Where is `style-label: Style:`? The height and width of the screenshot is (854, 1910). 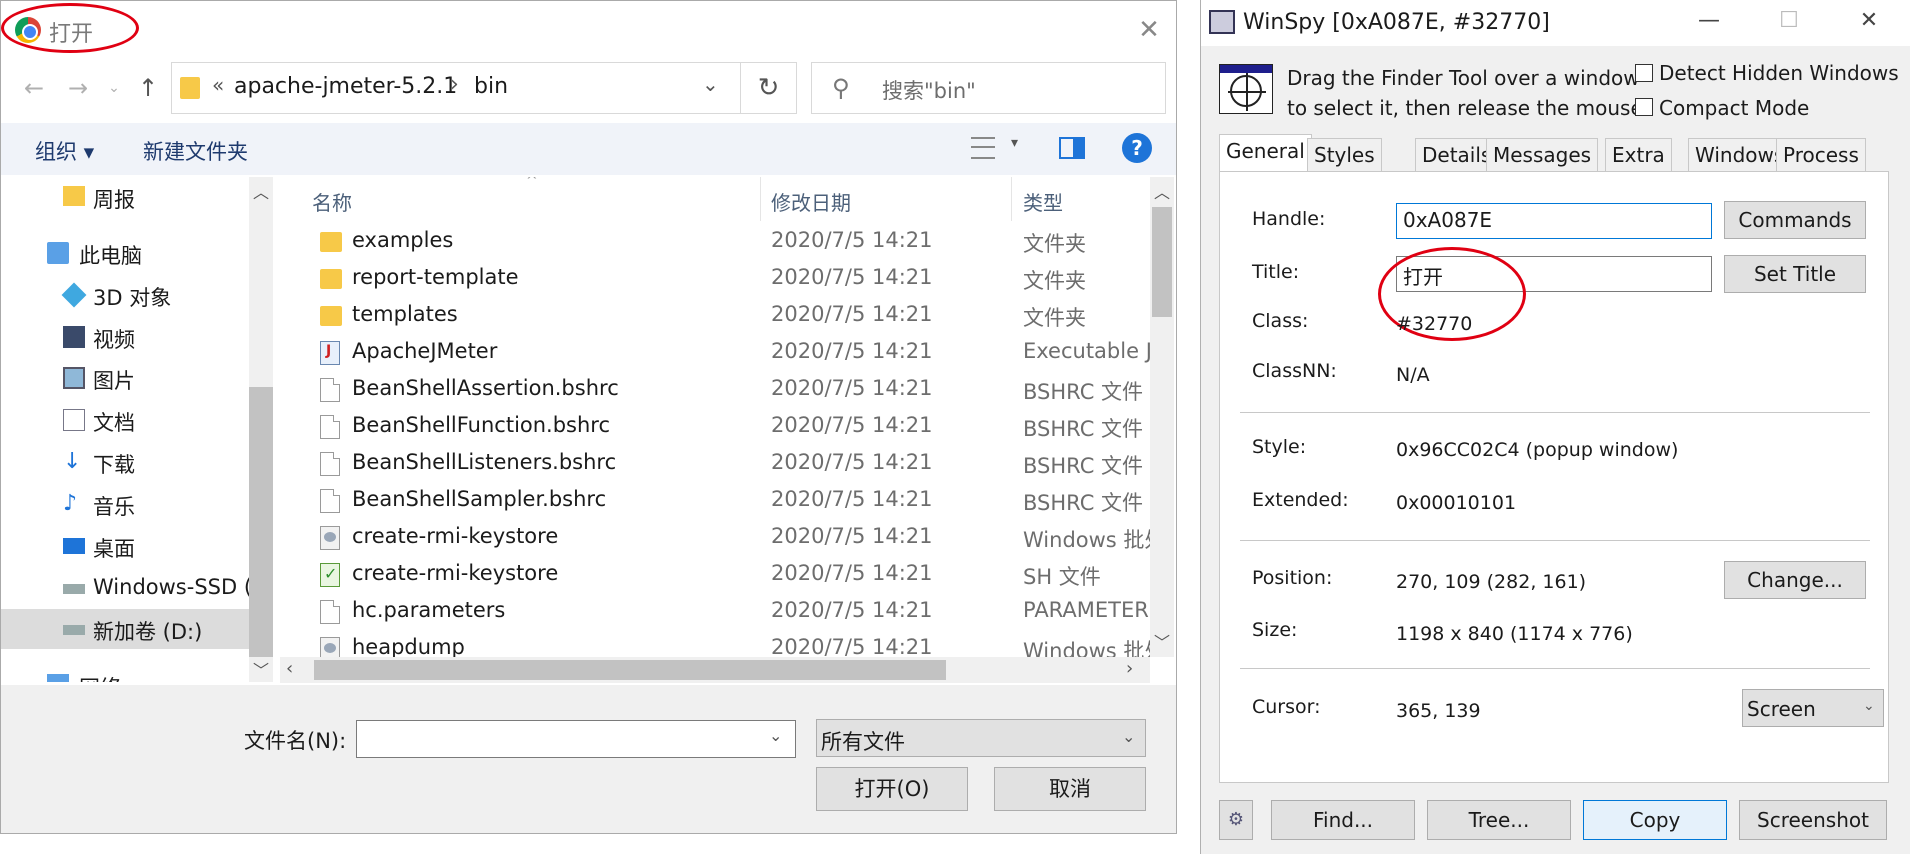
style-label: Style: is located at coordinates (1279, 447).